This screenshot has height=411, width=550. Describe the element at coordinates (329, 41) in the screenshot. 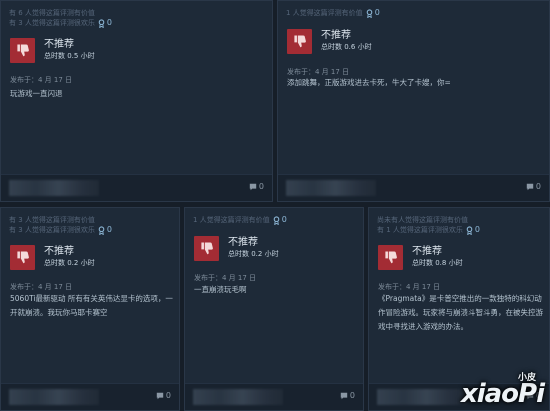

I see `verdict-row: 不推荐 总时数 0.6 小时` at that location.